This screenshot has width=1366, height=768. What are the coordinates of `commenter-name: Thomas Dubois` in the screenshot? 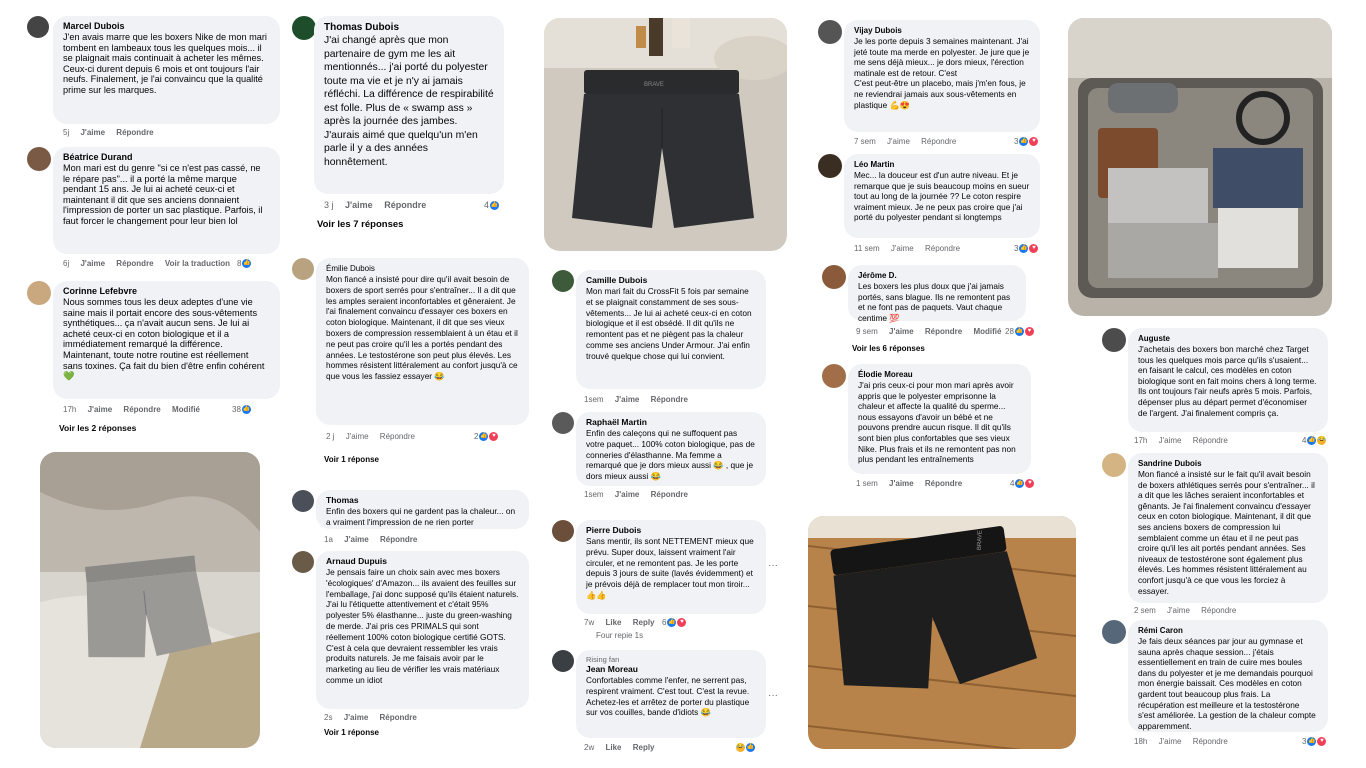 It's located at (409, 27).